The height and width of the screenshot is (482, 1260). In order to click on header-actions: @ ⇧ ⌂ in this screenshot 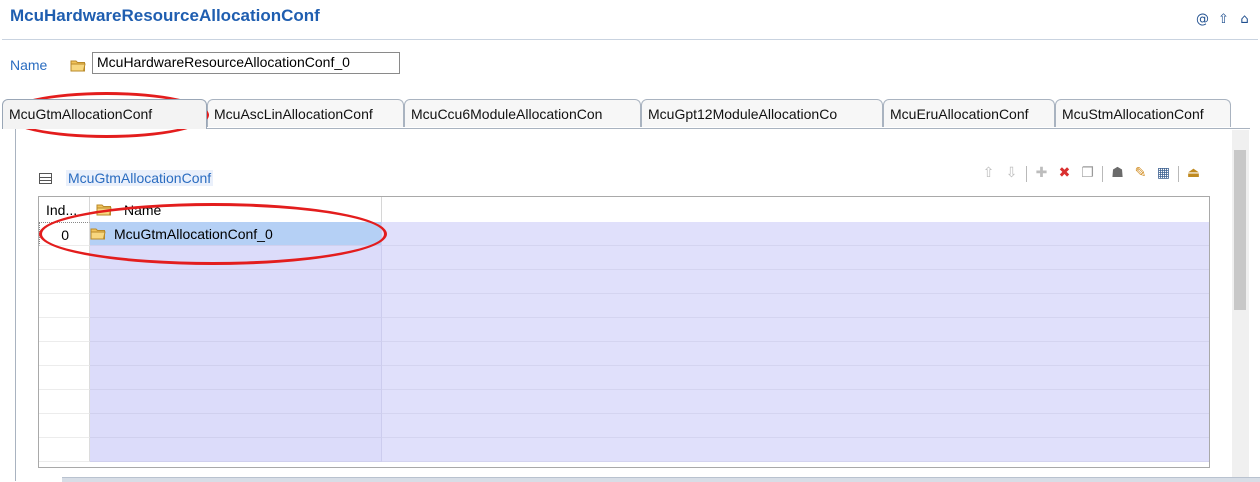, I will do `click(1223, 19)`.